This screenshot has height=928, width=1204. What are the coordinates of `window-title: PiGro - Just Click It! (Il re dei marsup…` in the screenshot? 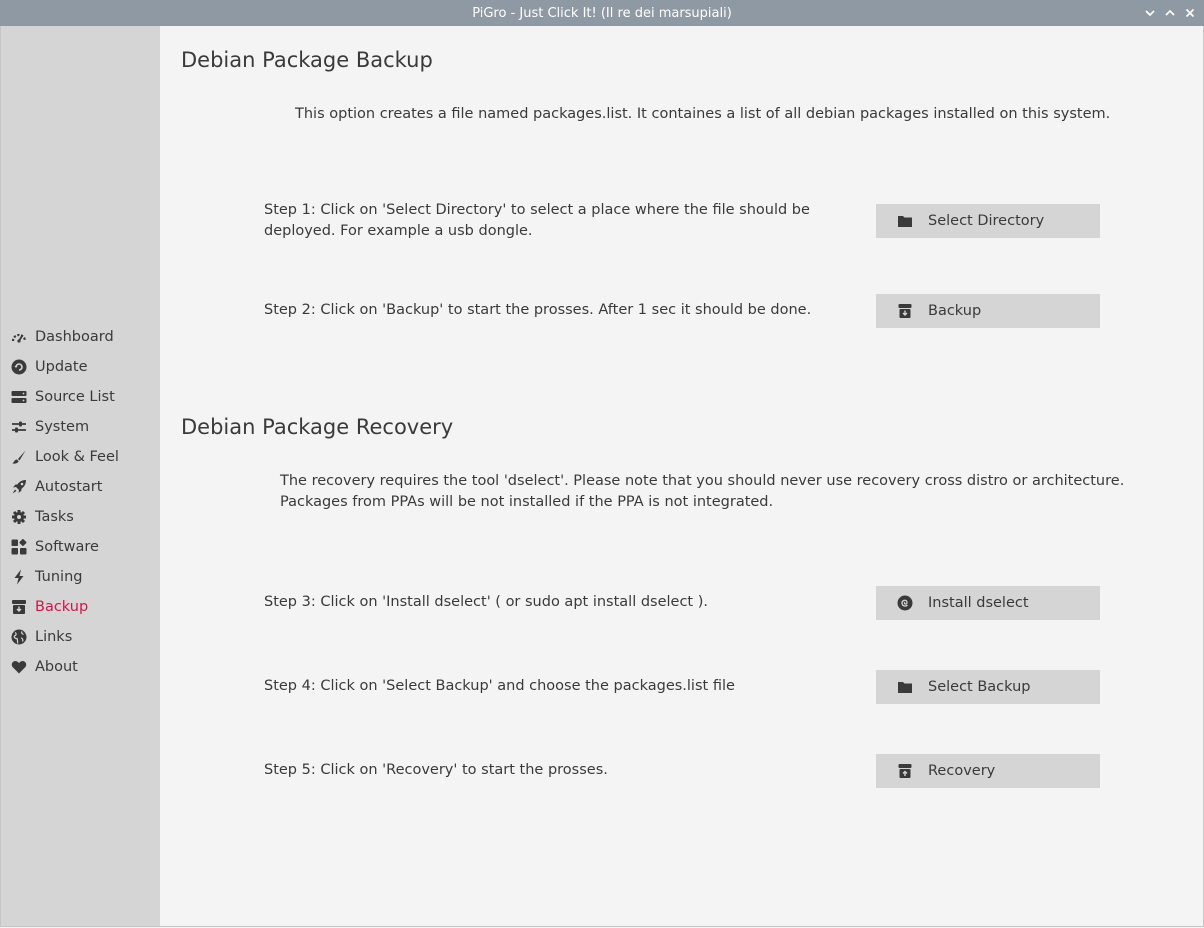 It's located at (602, 13).